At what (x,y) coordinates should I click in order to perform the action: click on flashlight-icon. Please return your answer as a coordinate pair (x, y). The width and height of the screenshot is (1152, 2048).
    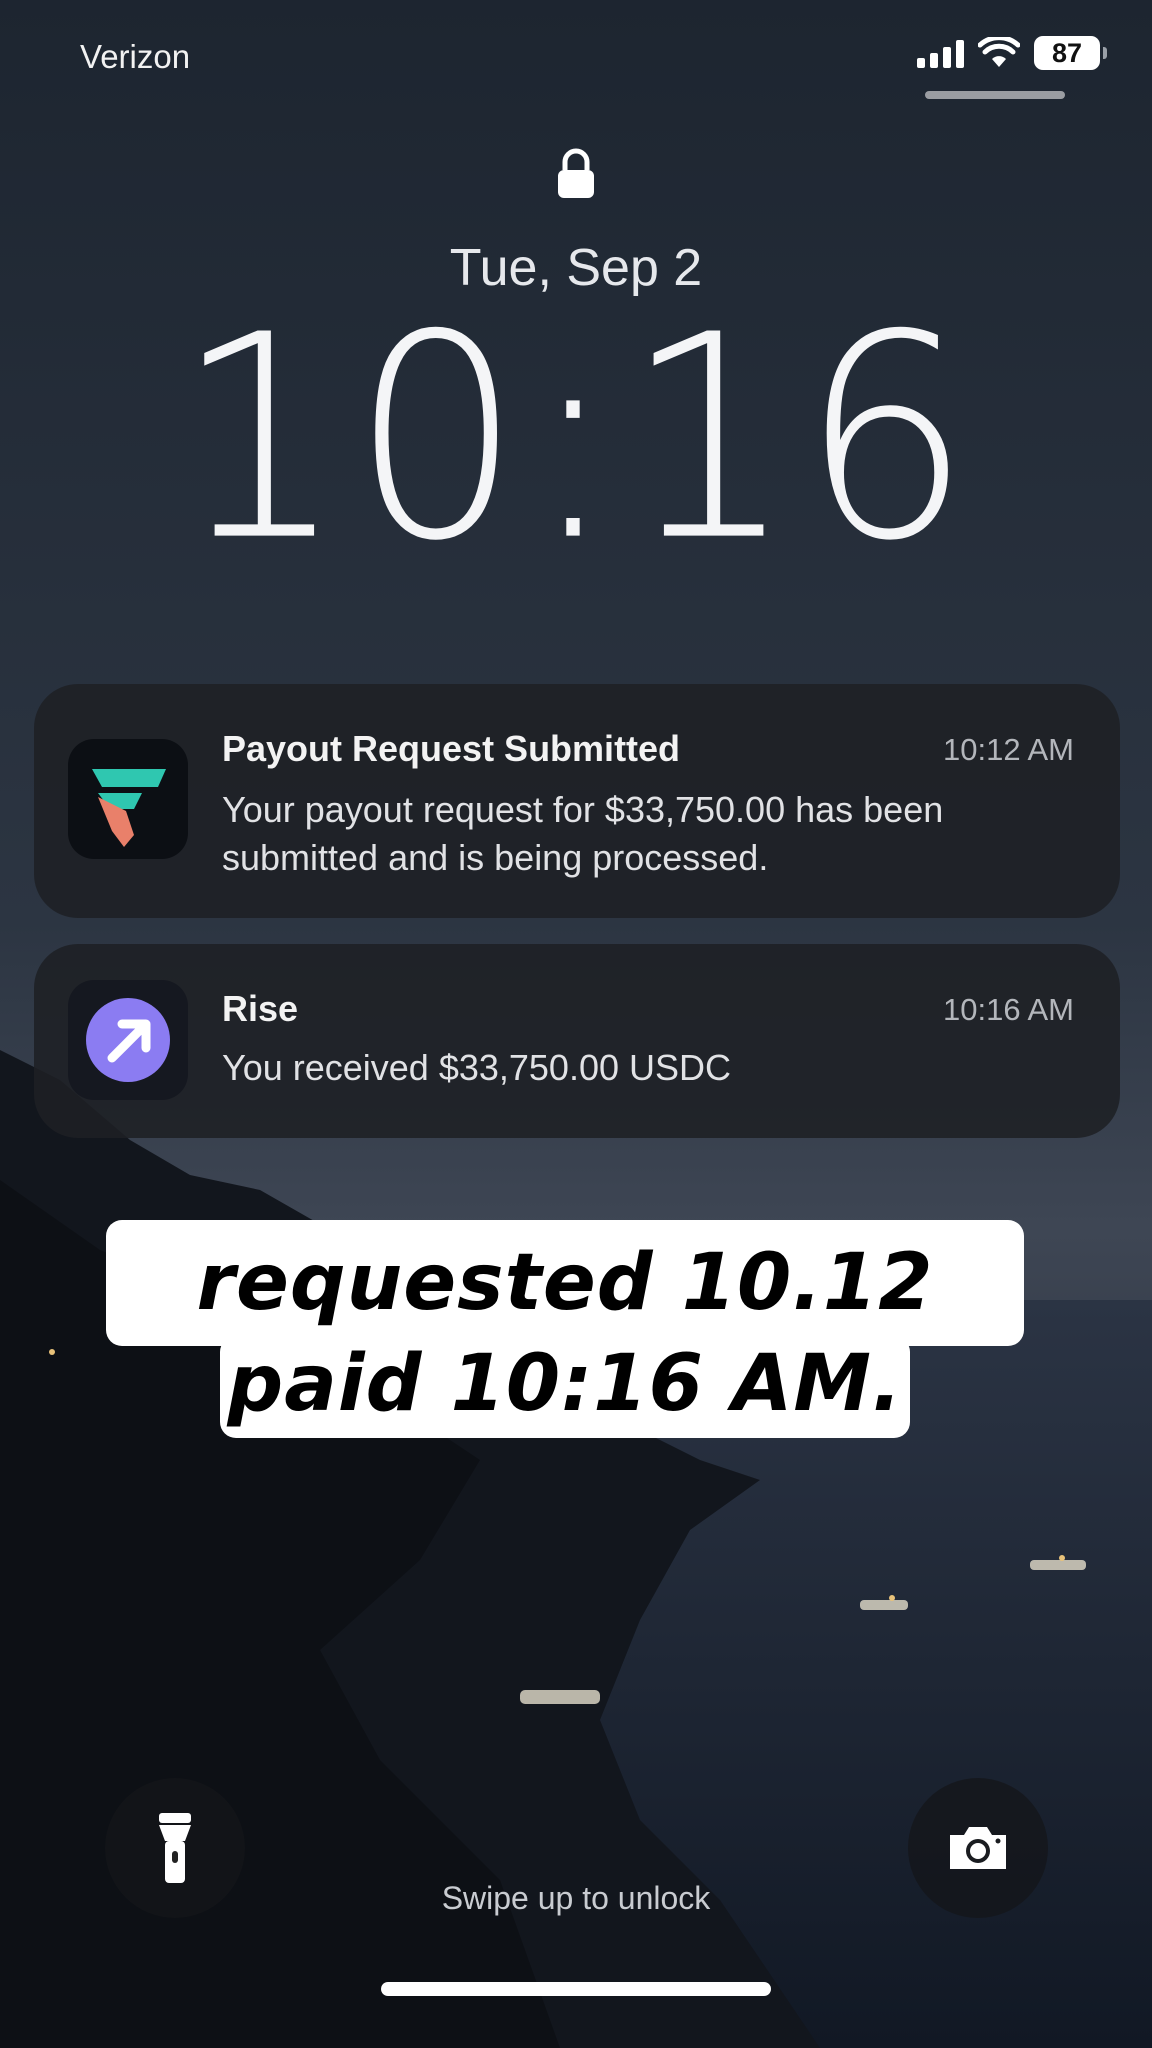
    Looking at the image, I should click on (175, 1848).